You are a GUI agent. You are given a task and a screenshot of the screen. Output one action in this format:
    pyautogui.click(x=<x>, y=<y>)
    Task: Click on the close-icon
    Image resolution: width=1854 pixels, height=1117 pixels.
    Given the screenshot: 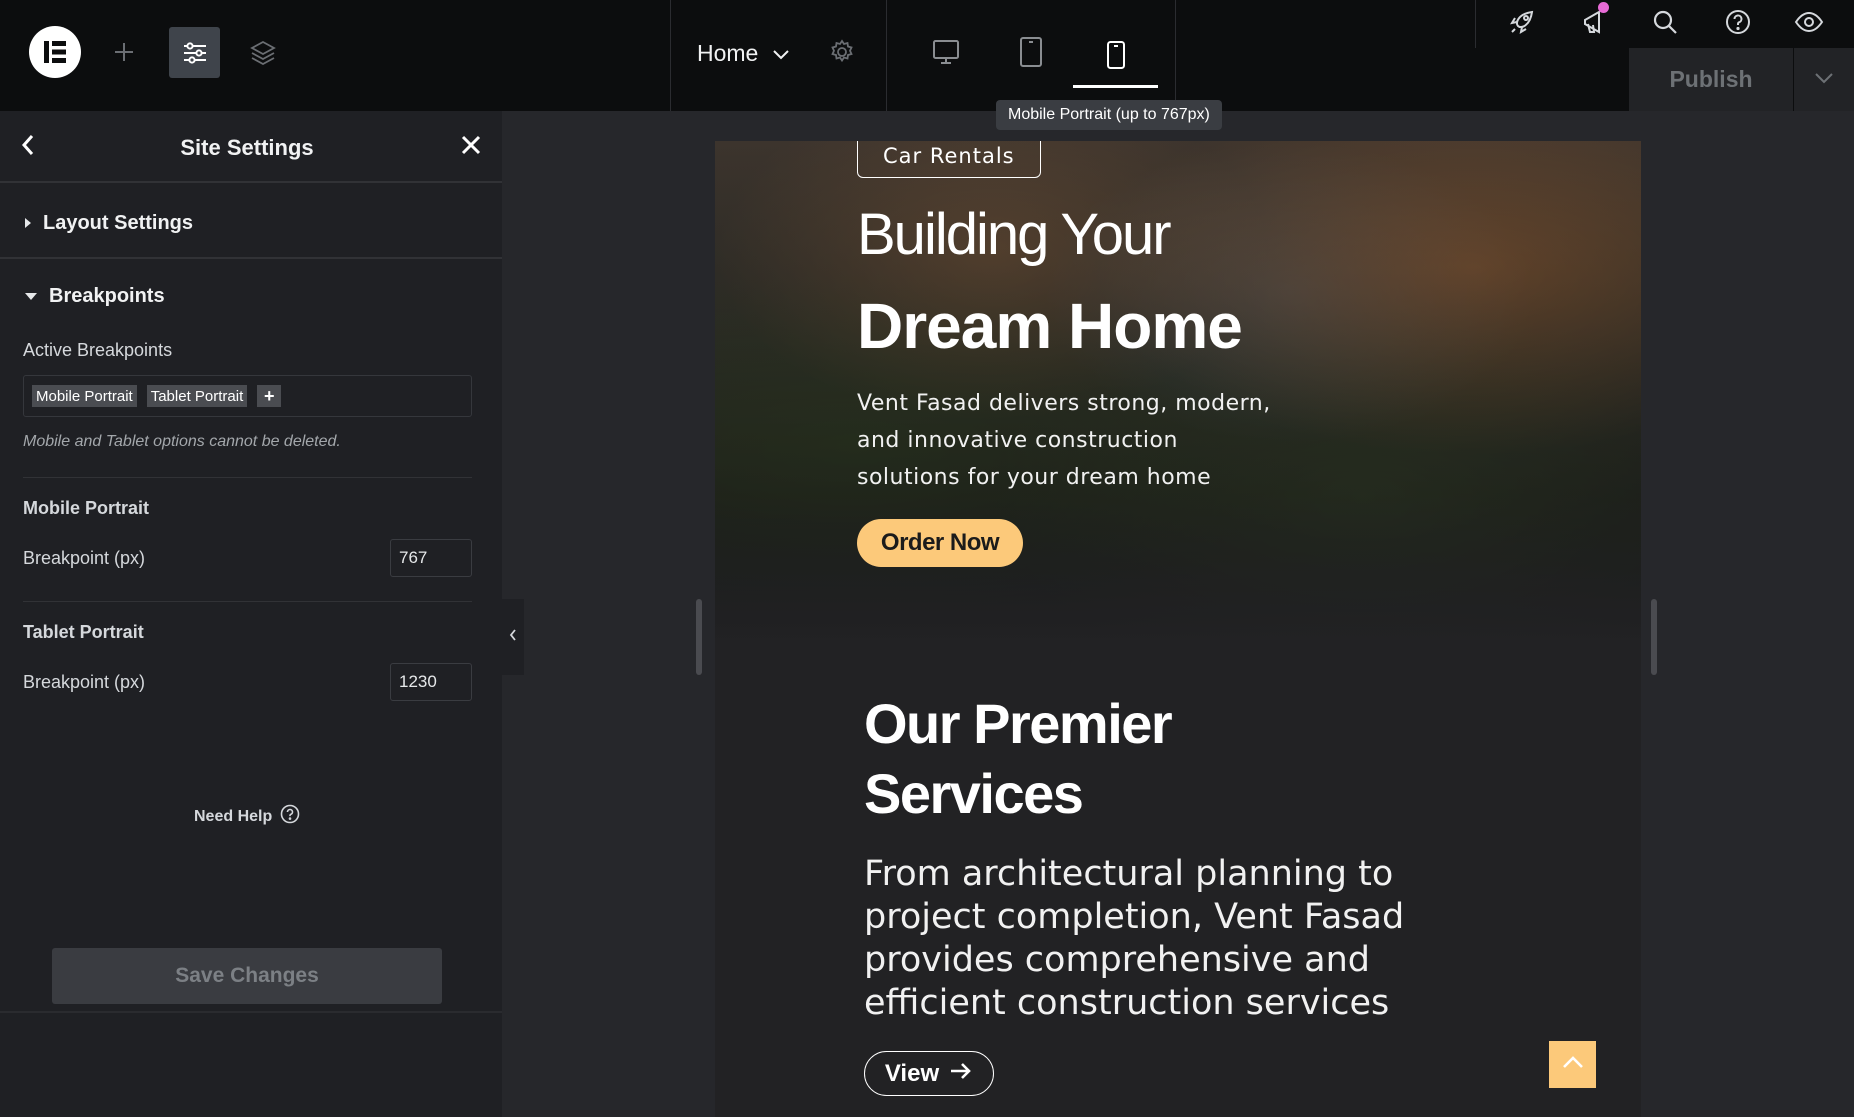 What is the action you would take?
    pyautogui.click(x=471, y=147)
    